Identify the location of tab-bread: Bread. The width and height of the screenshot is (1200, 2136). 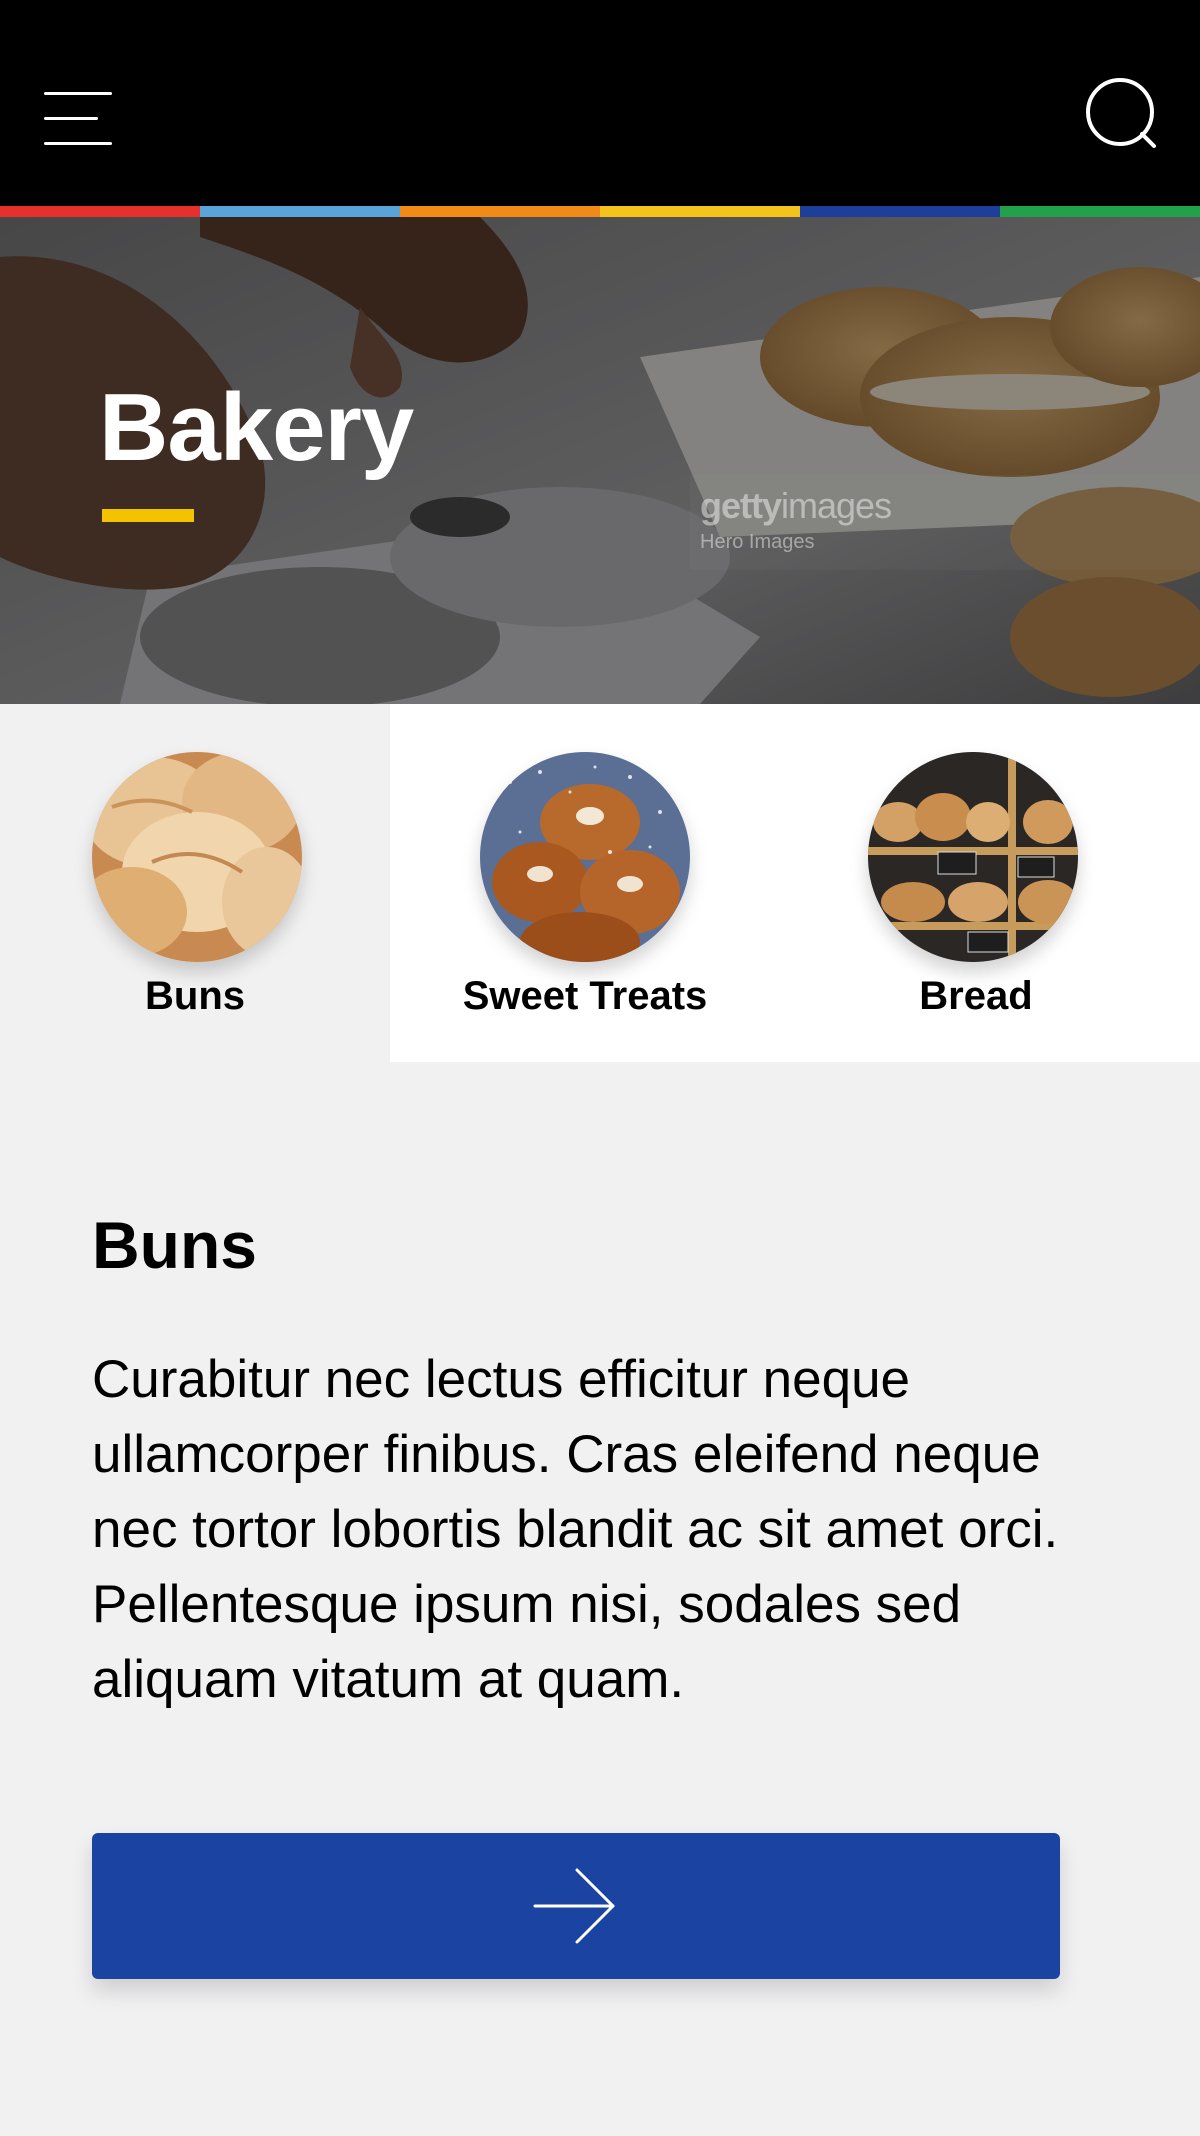
(990, 883).